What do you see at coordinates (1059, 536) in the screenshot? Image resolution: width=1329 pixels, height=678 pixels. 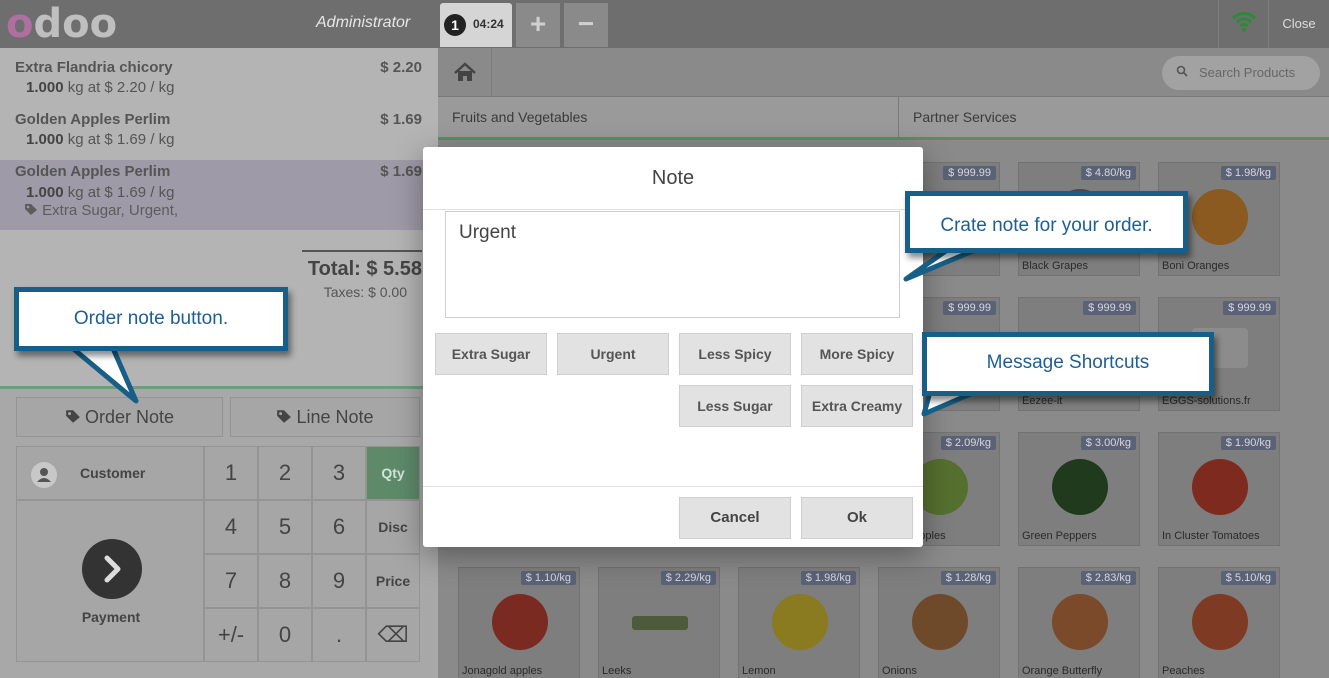 I see `product-name: Green Peppers` at bounding box center [1059, 536].